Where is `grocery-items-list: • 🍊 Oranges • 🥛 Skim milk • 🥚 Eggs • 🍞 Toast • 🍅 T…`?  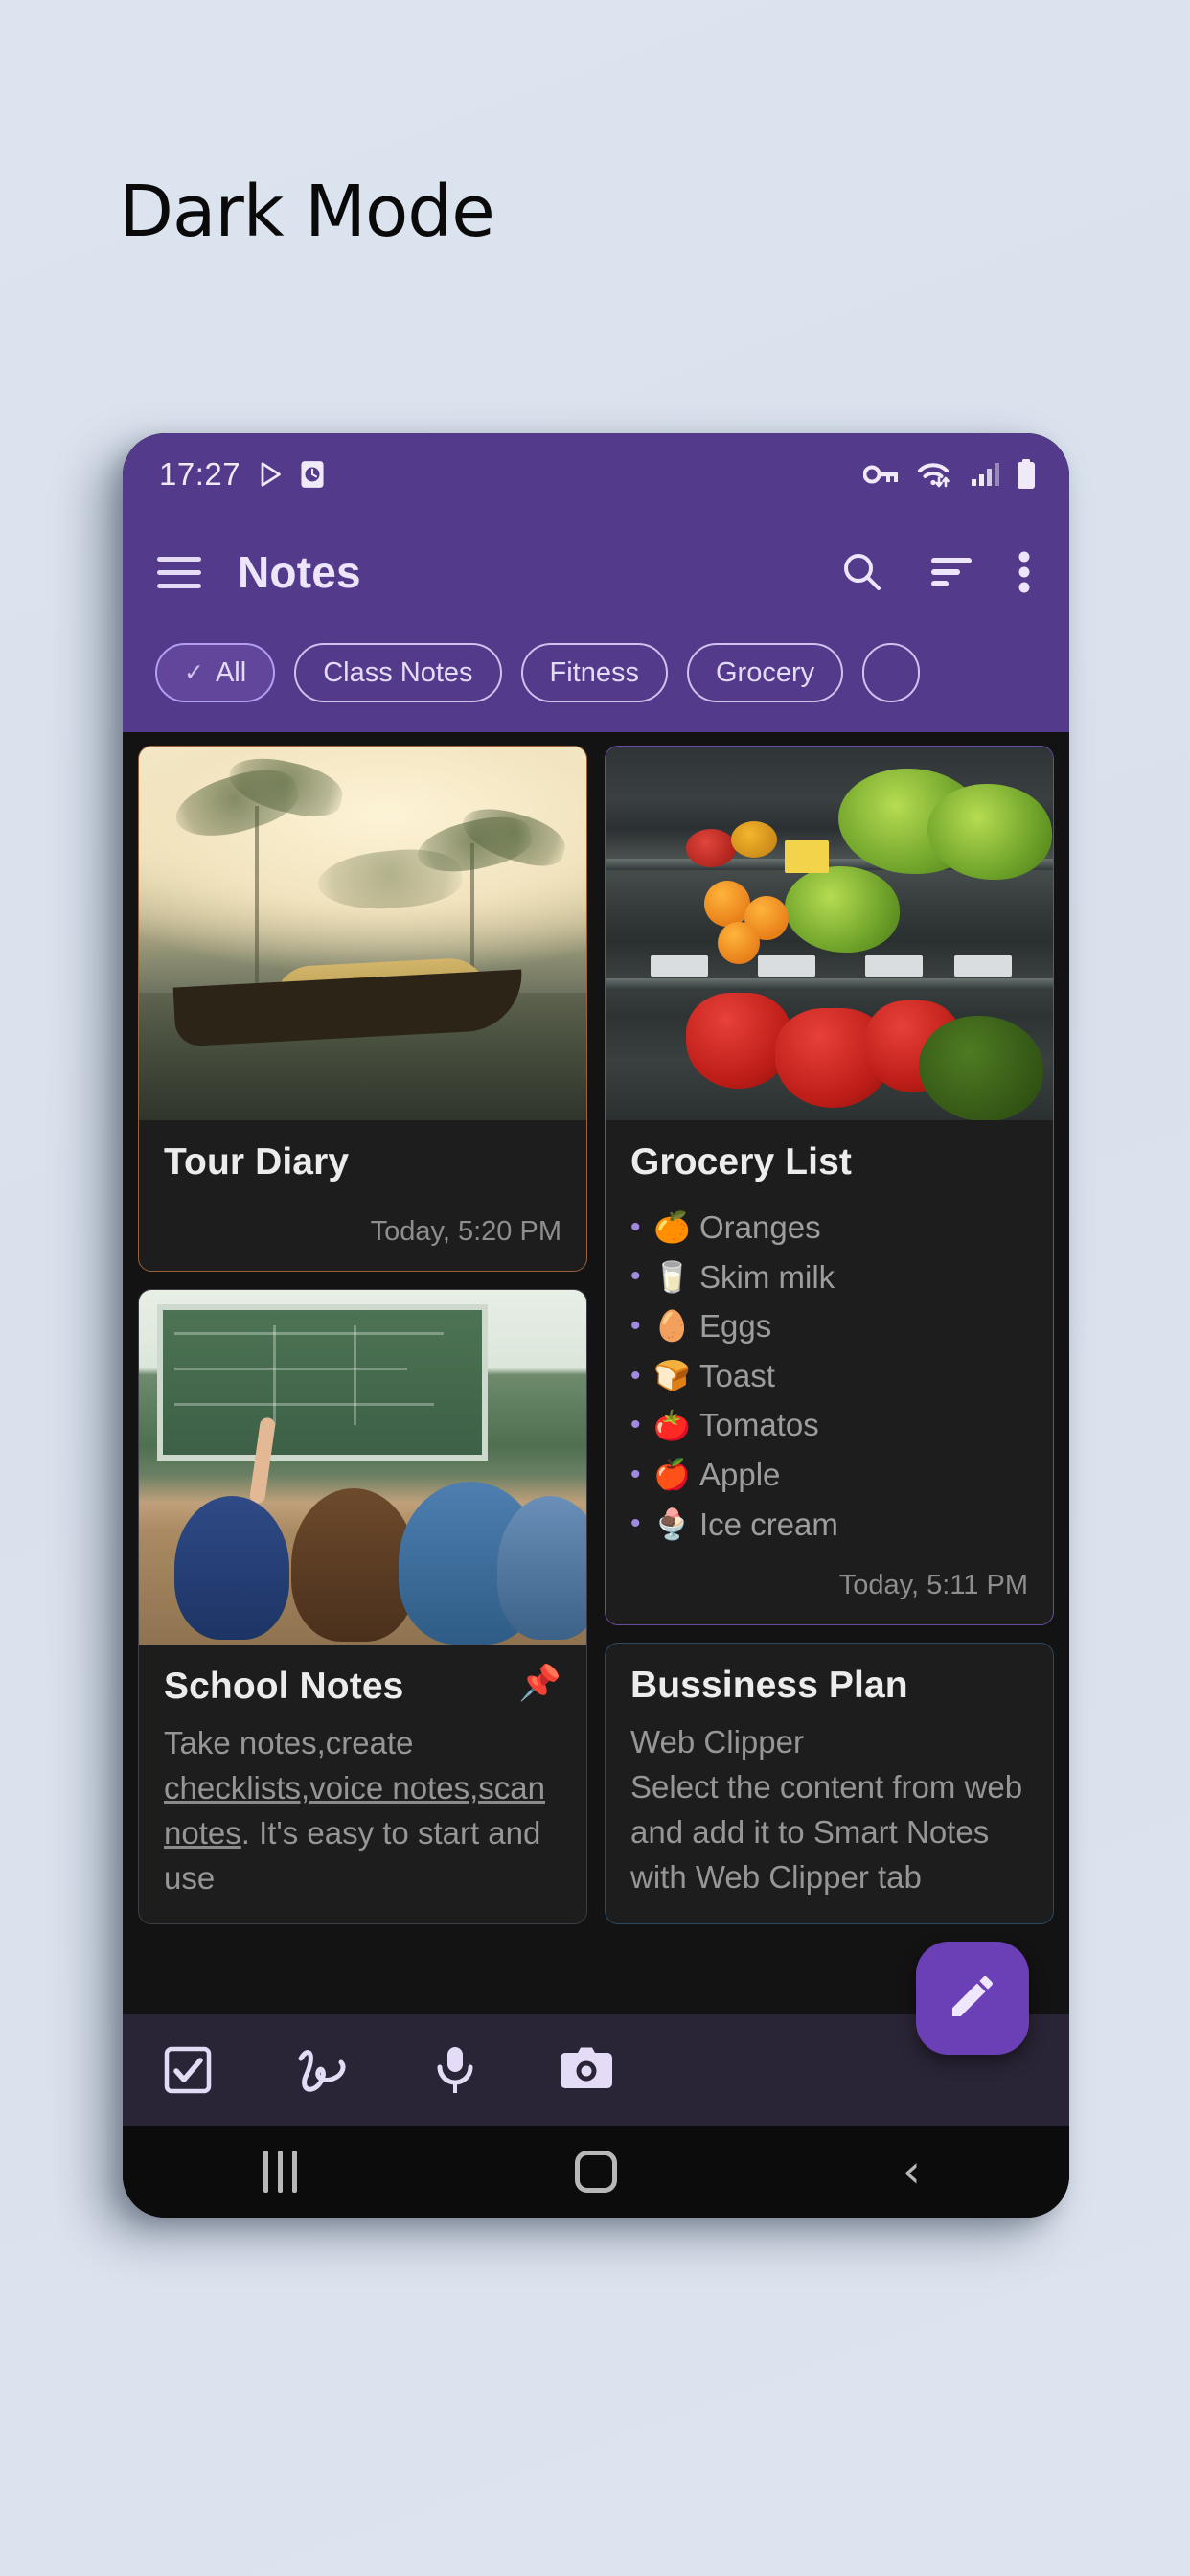
grocery-items-list: • 🍊 Oranges • 🥛 Skim milk • 🥚 Eggs • 🍞 Toast • 🍅 T… is located at coordinates (829, 1376).